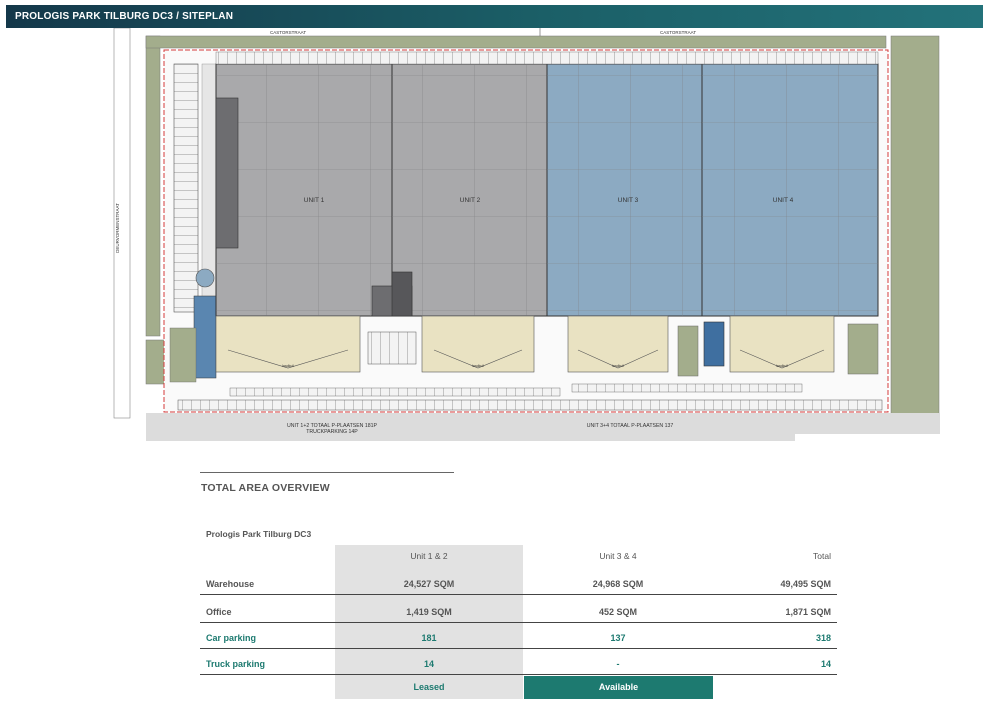 Image resolution: width=983 pixels, height=717 pixels. What do you see at coordinates (782, 366) in the screenshot?
I see `dock-label-4: laadkuil` at bounding box center [782, 366].